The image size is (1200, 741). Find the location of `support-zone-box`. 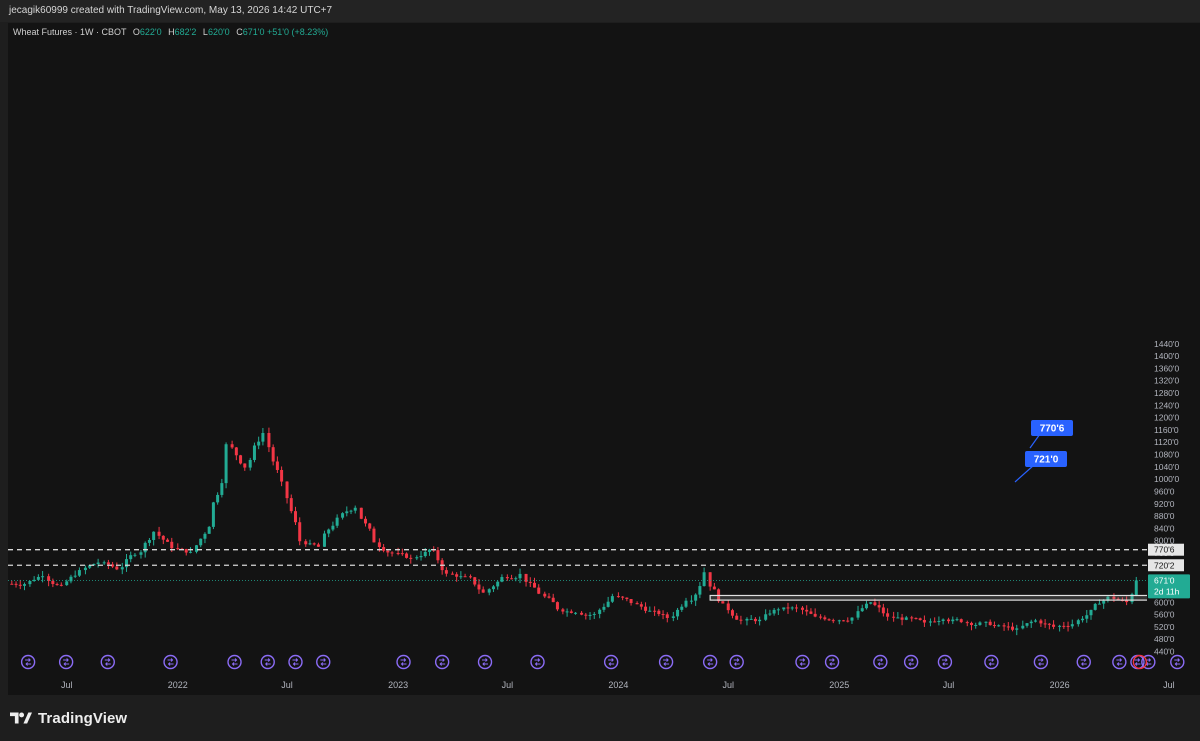

support-zone-box is located at coordinates (949, 597).